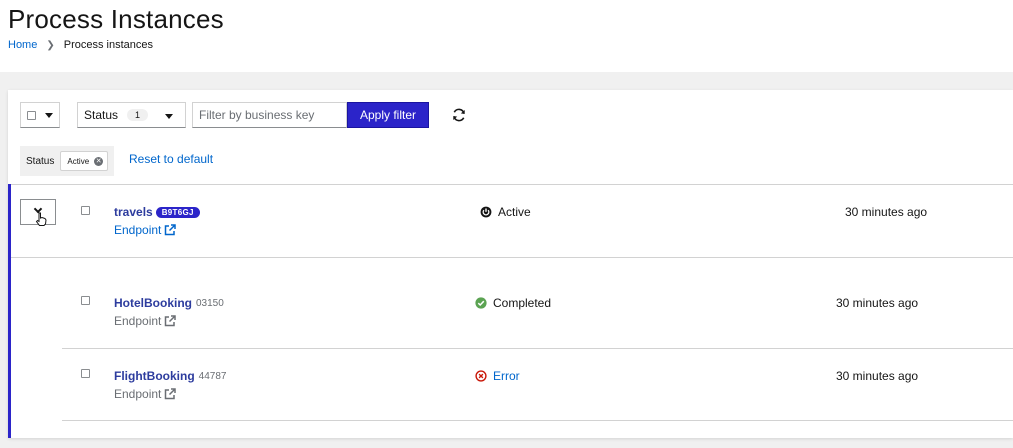  I want to click on bulk-select-dropdown, so click(40, 115).